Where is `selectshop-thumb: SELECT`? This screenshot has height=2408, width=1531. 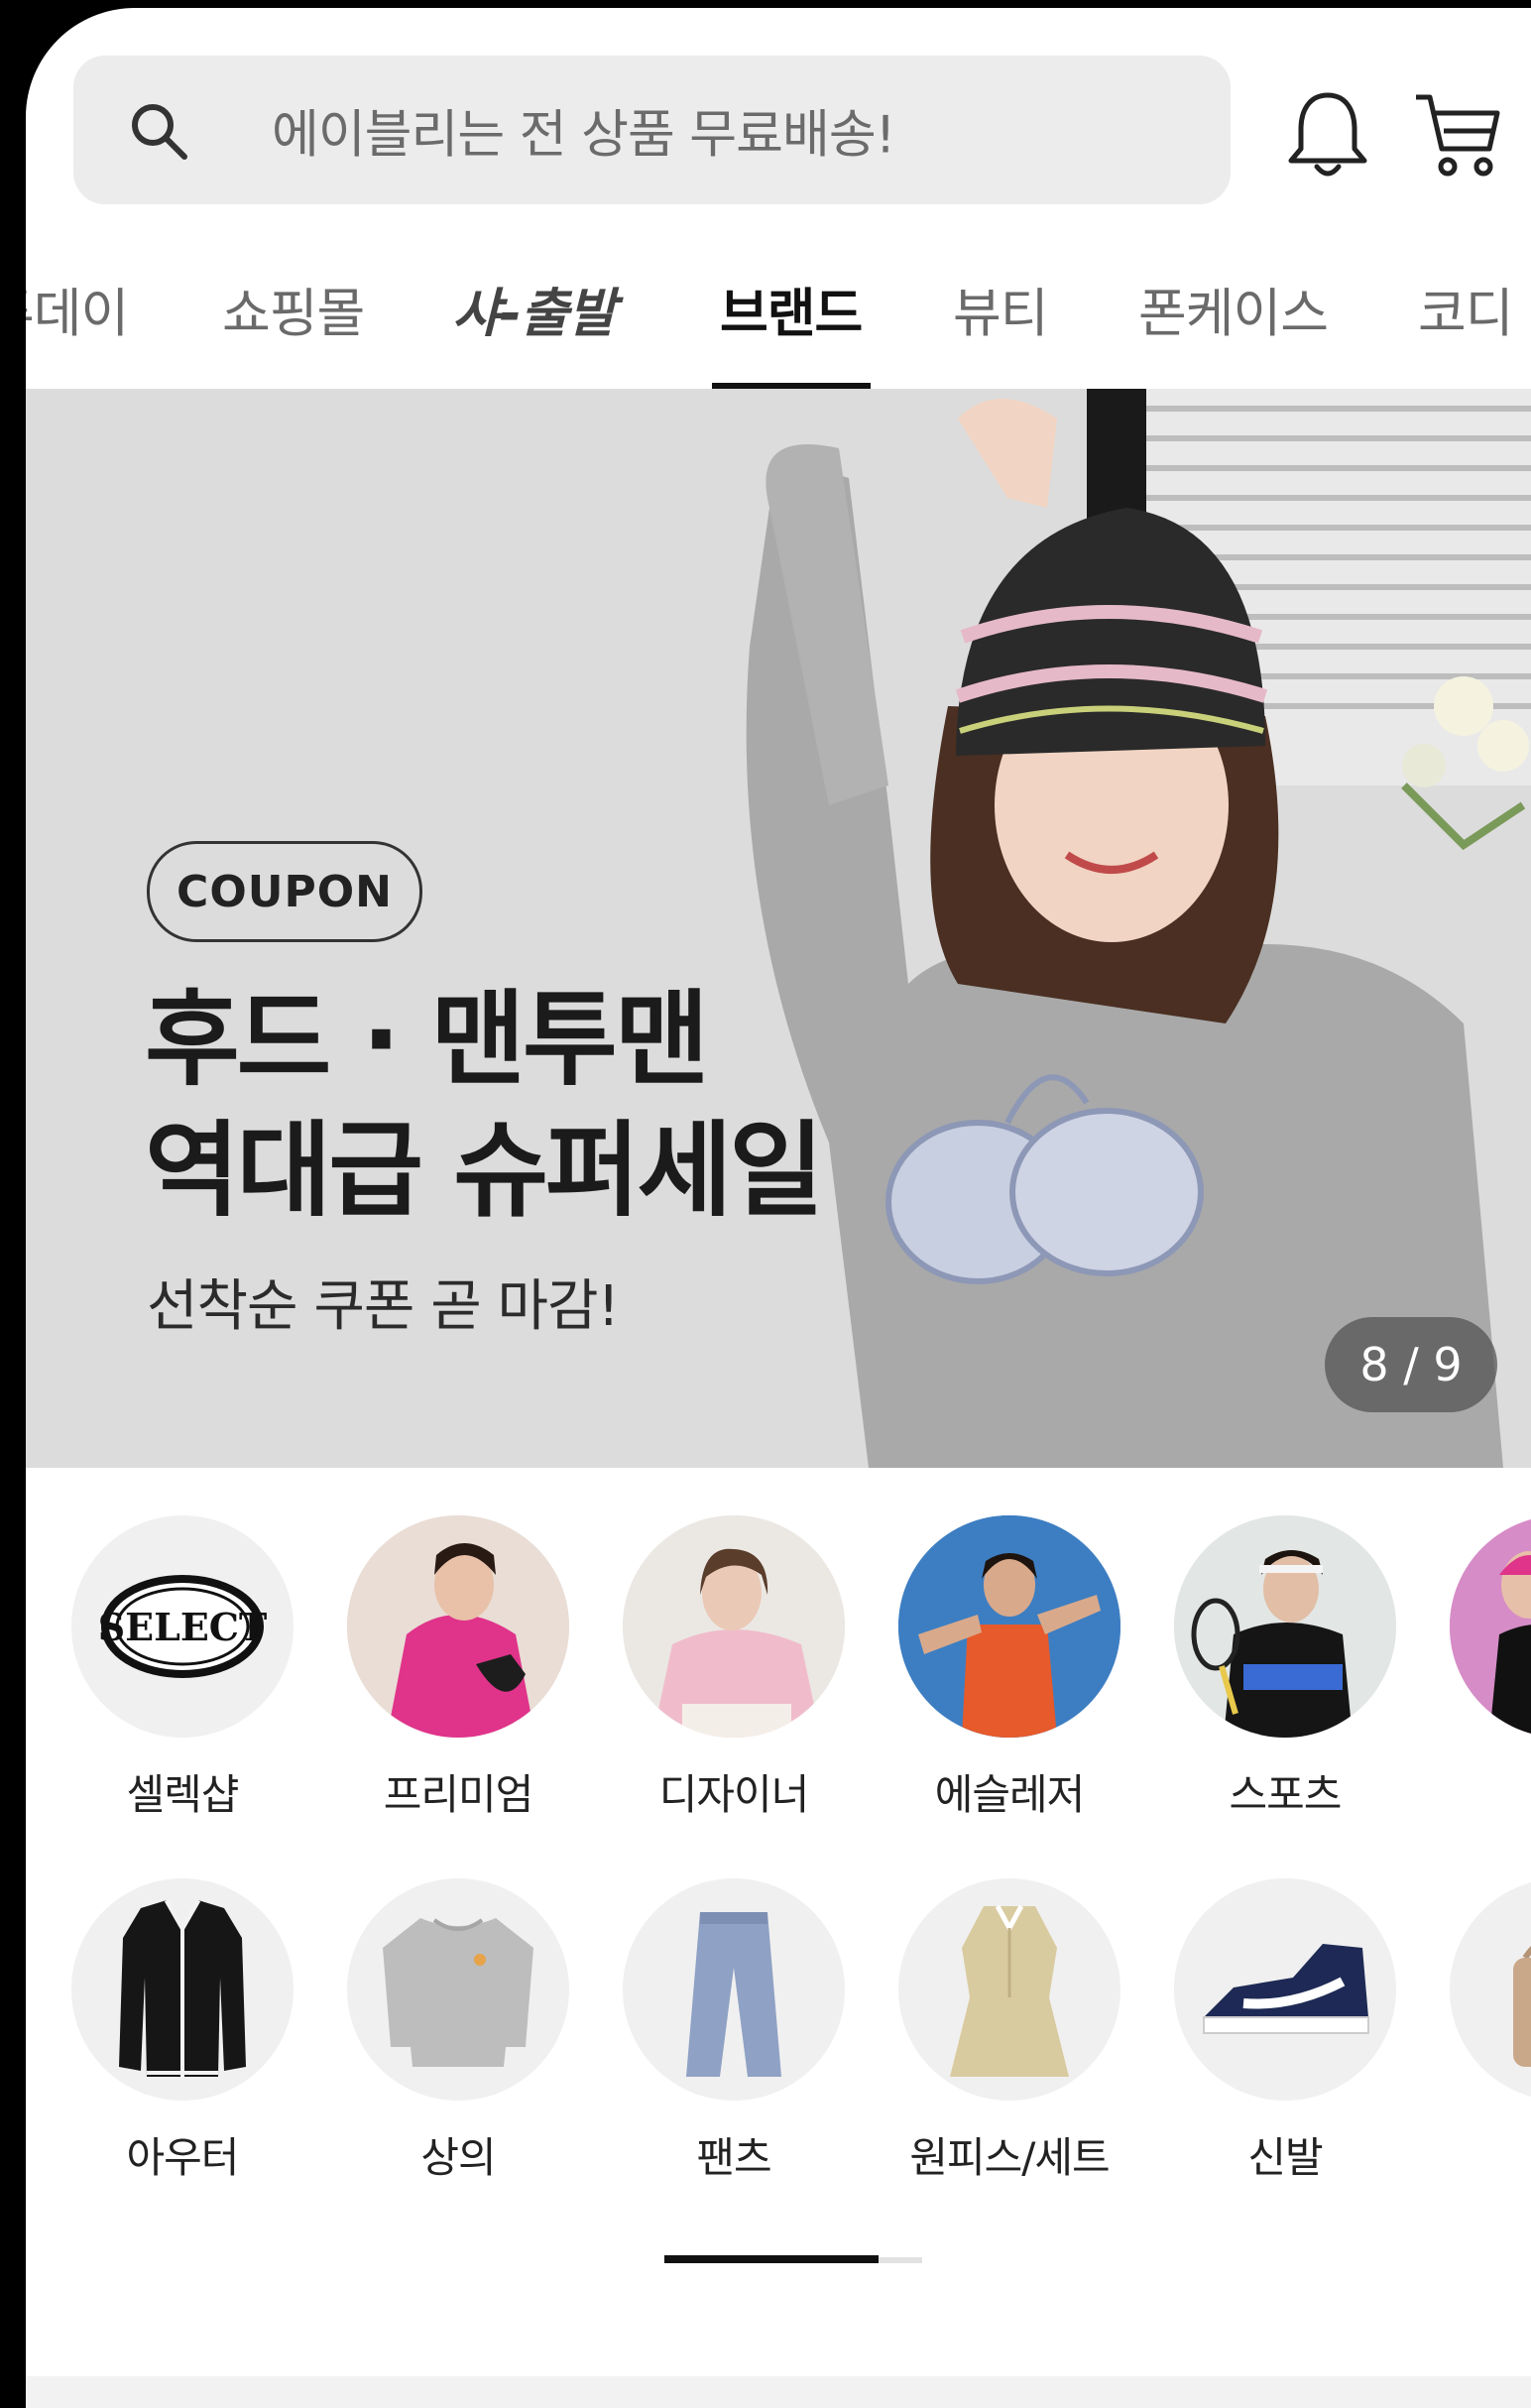 selectshop-thumb: SELECT is located at coordinates (182, 1627).